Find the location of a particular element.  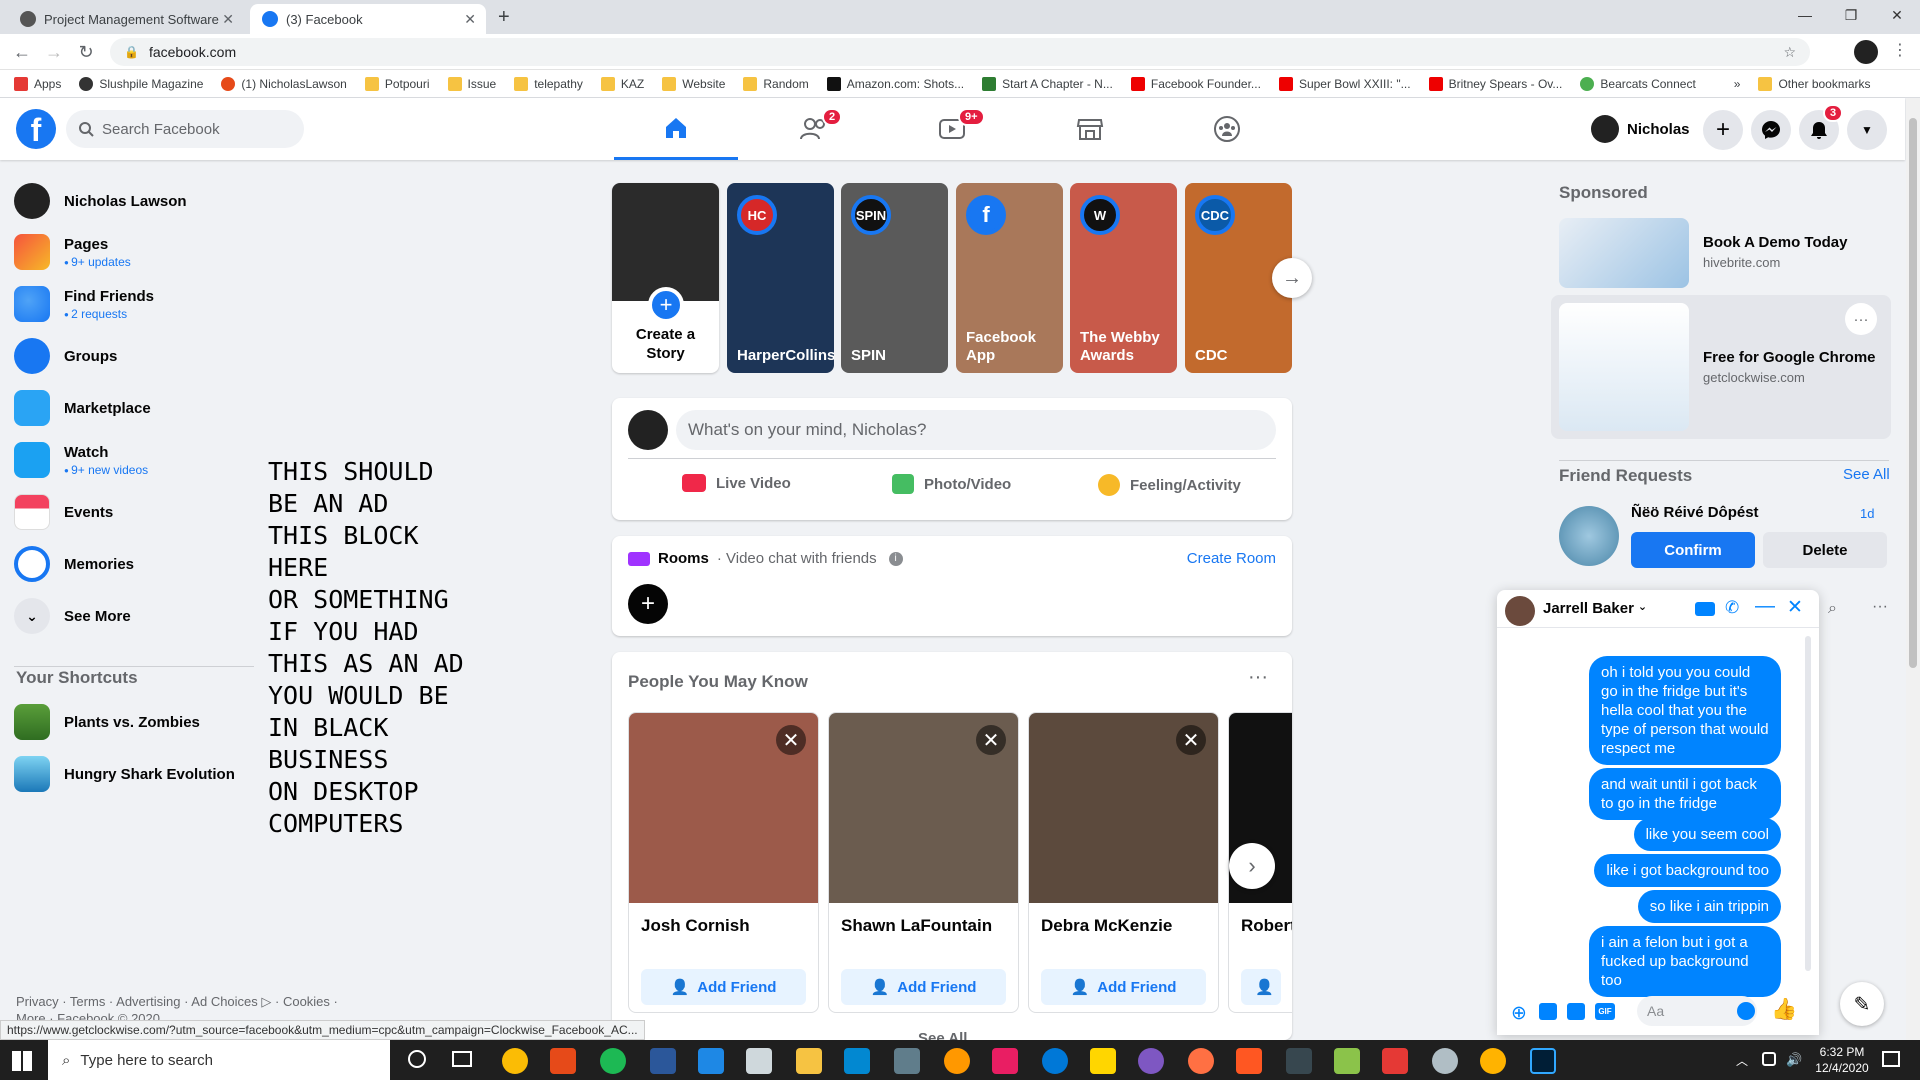

sidebar-item-watch: Watch 9+ new videos is located at coordinates (81, 460).